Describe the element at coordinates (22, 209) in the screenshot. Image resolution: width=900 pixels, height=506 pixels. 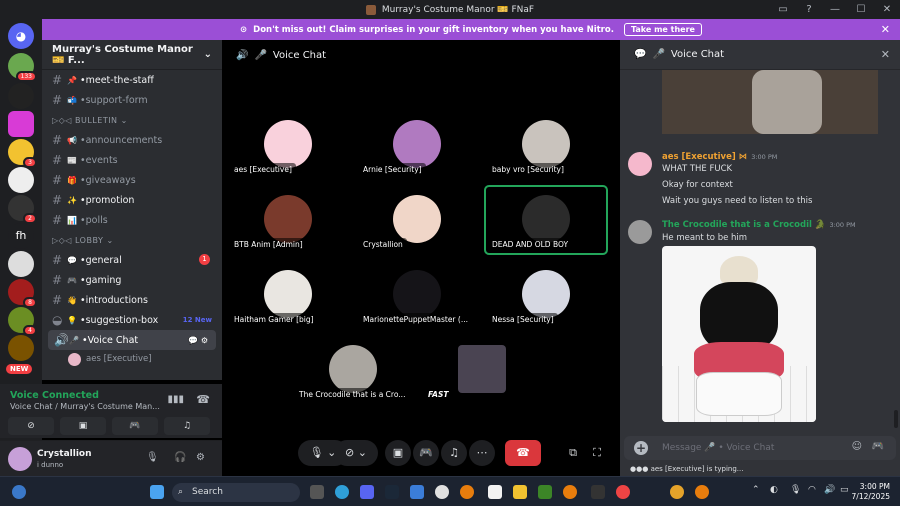
I see `server-icon: 2` at that location.